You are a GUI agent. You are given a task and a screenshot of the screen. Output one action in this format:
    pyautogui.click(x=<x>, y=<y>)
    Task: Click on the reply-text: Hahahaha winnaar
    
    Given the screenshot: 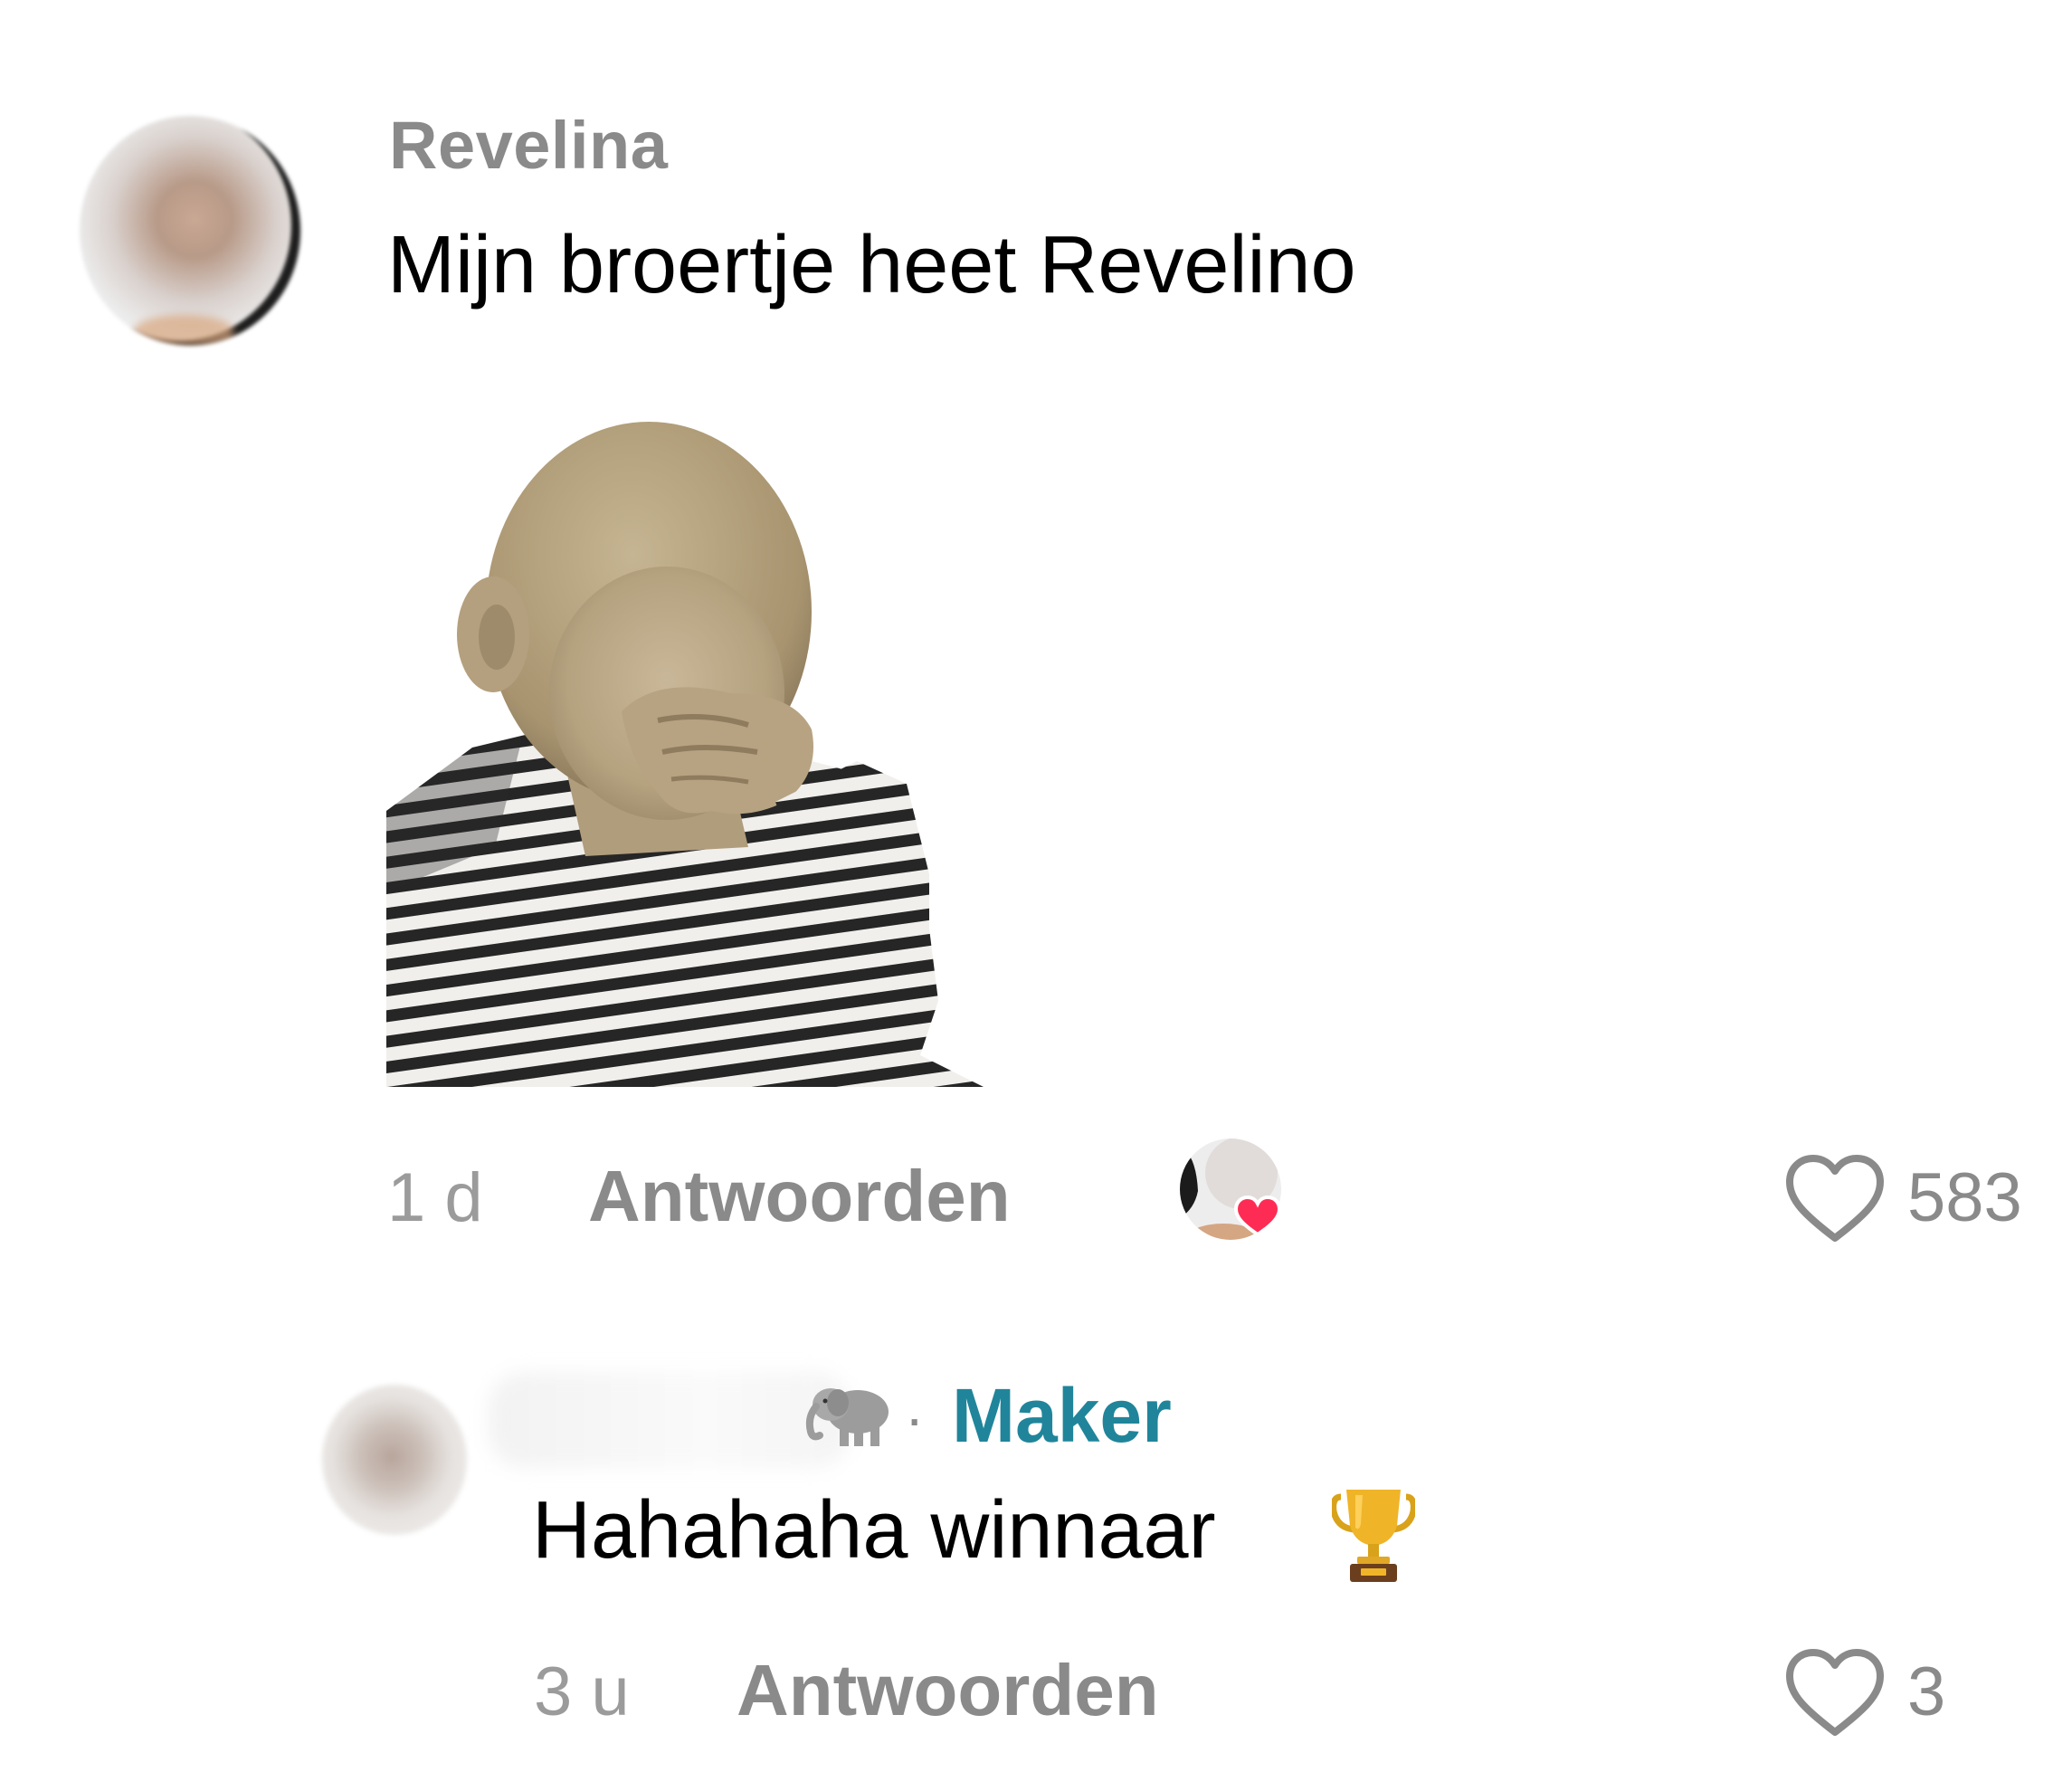 What is the action you would take?
    pyautogui.click(x=874, y=1530)
    